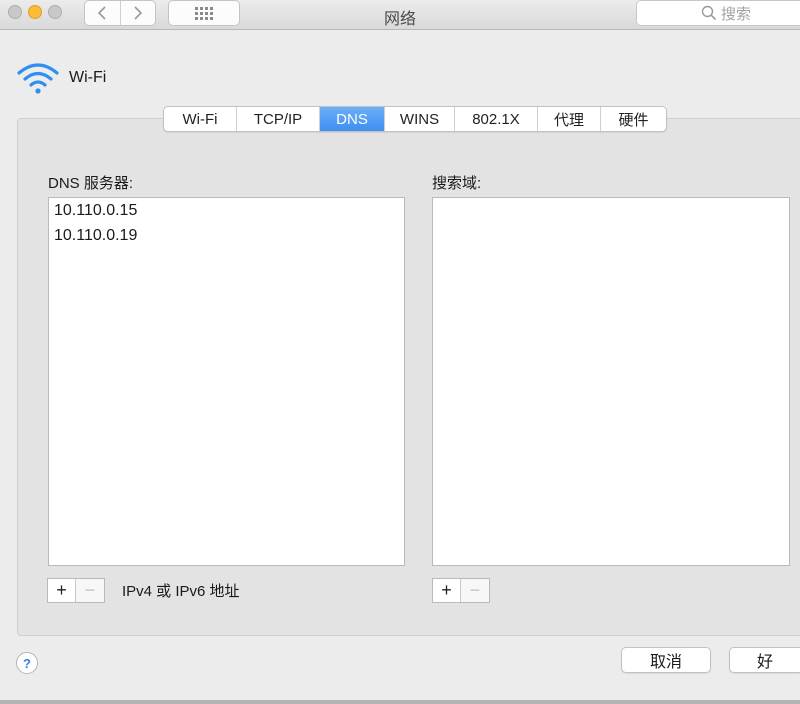  Describe the element at coordinates (400, 702) in the screenshot. I see `window-bottom-edge` at that location.